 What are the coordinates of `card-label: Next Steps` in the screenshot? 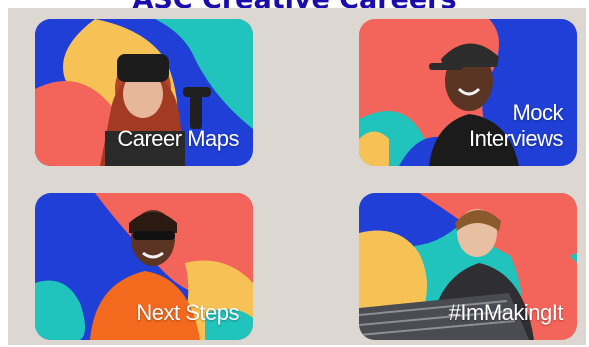 It's located at (187, 312).